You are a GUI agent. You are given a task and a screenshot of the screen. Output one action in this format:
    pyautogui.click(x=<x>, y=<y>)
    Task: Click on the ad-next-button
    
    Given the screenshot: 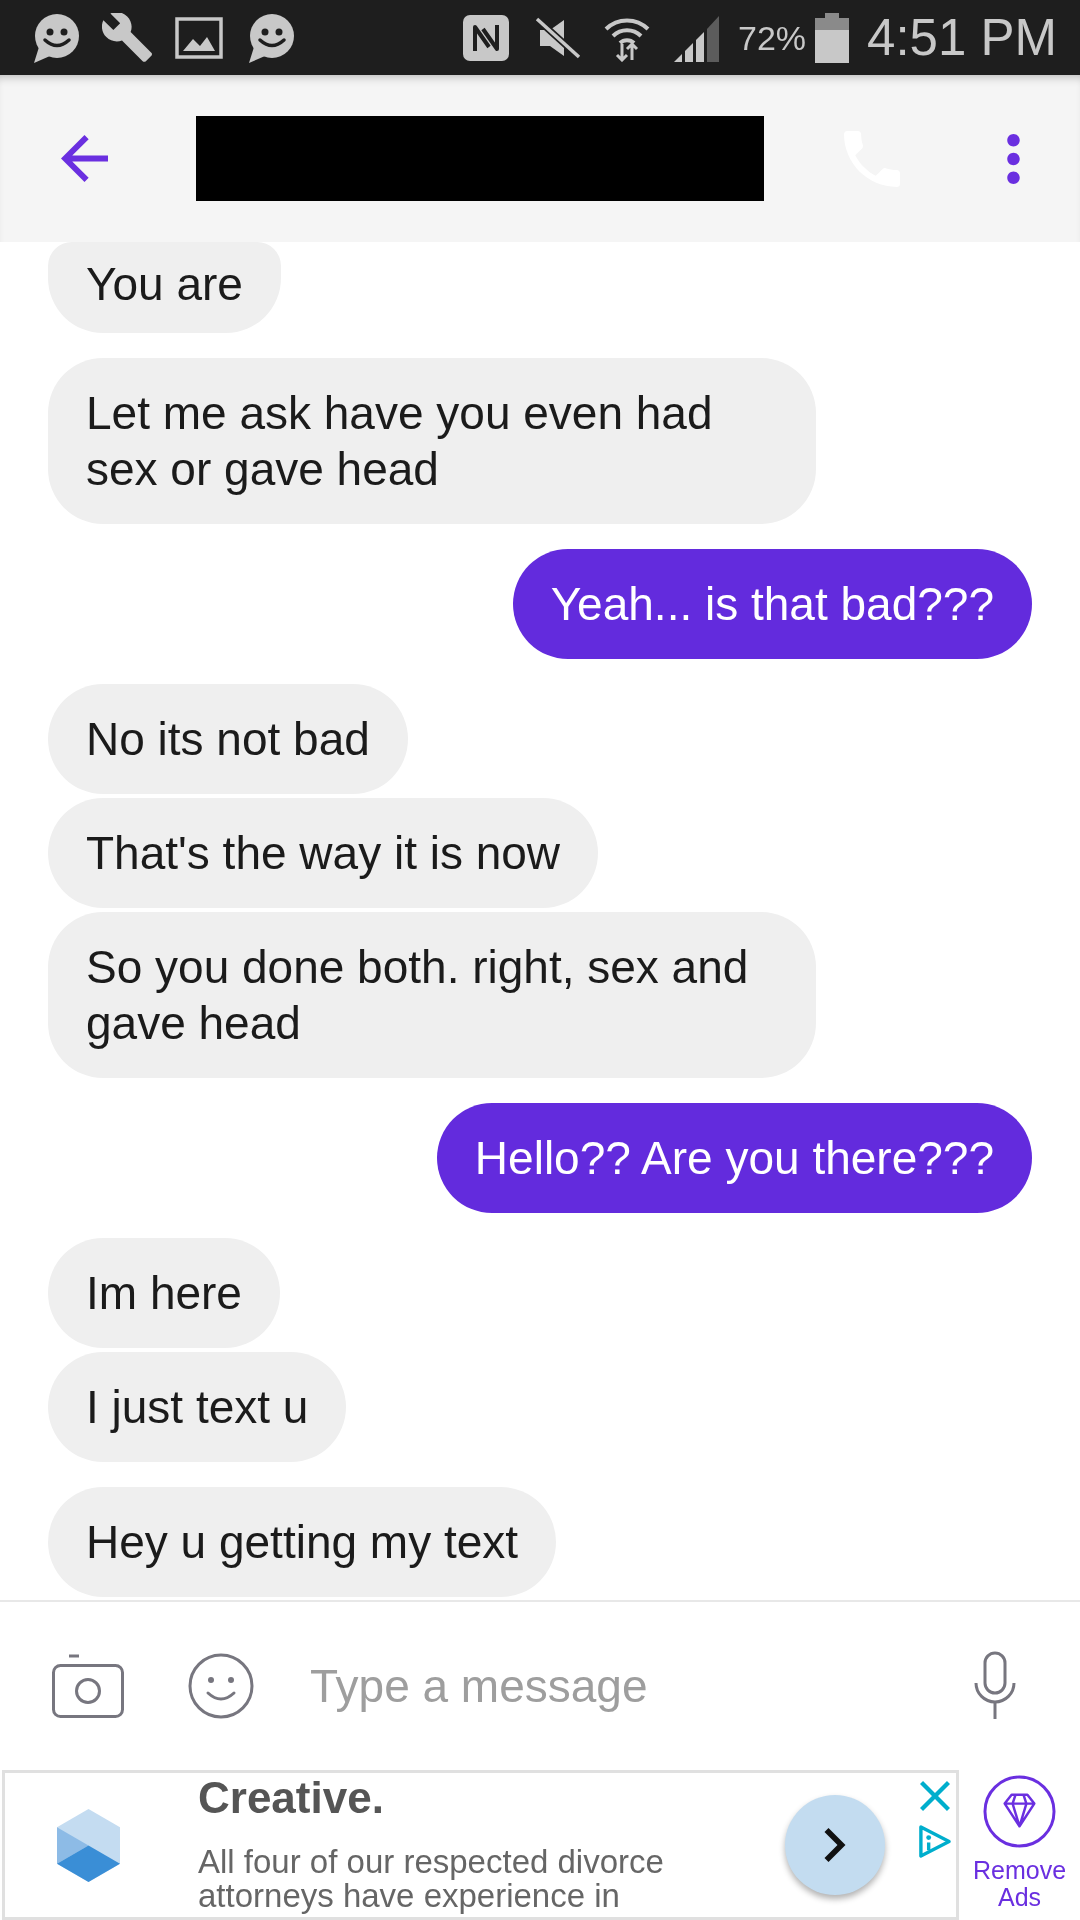 What is the action you would take?
    pyautogui.click(x=835, y=1845)
    